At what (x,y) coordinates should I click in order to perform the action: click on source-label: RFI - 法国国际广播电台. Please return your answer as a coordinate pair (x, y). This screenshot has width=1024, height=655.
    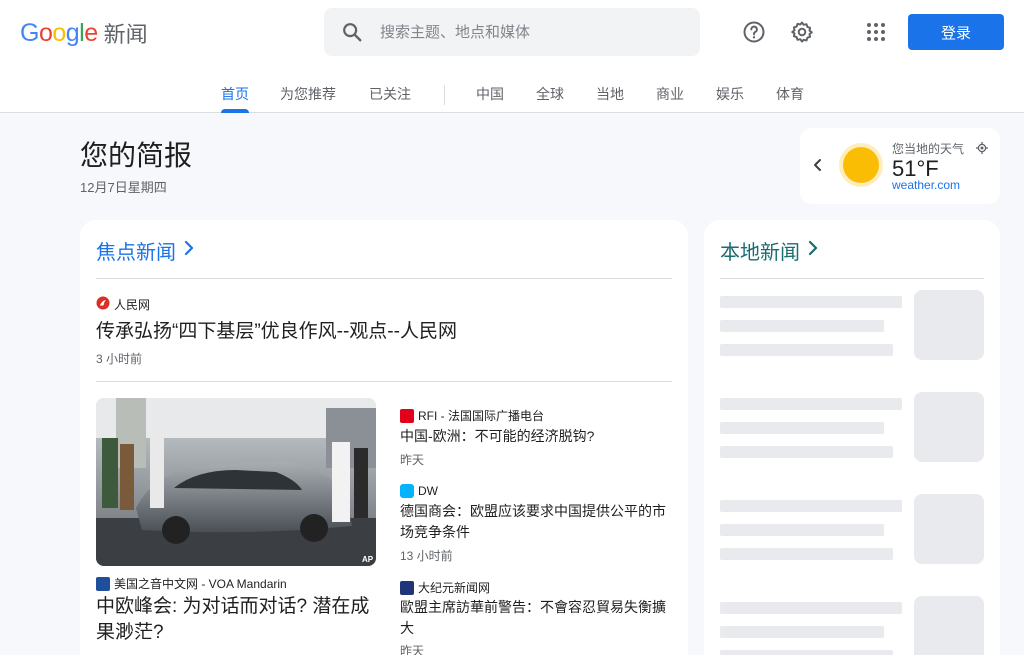
    Looking at the image, I should click on (472, 415).